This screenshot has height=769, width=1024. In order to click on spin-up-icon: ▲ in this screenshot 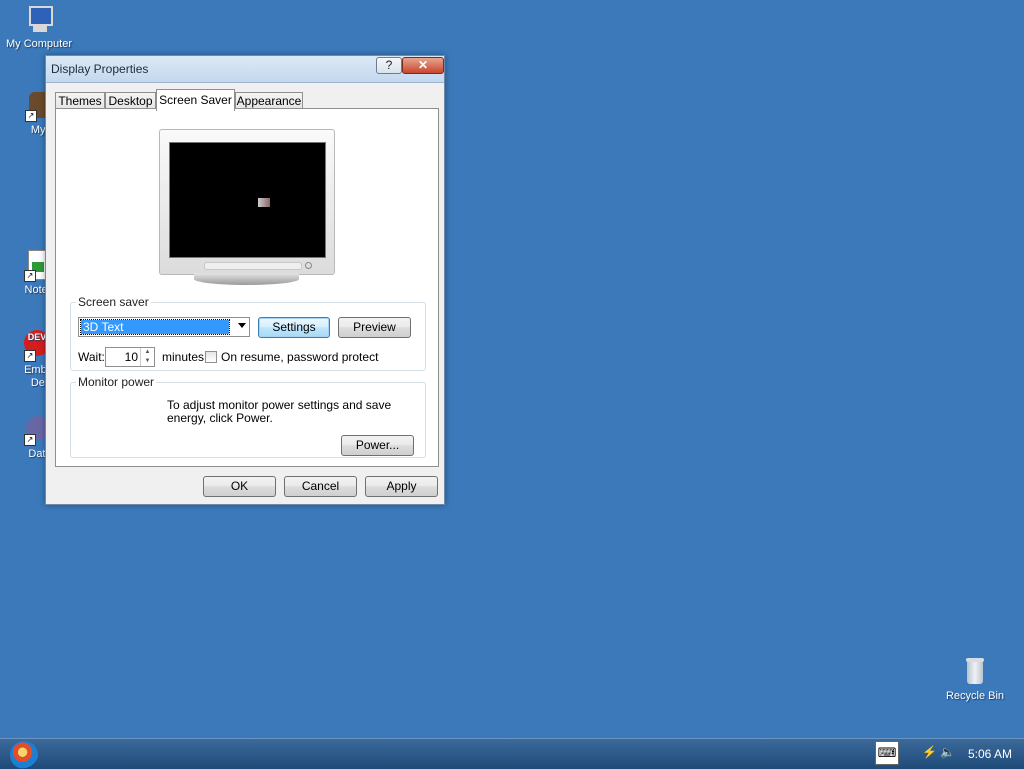, I will do `click(147, 352)`.